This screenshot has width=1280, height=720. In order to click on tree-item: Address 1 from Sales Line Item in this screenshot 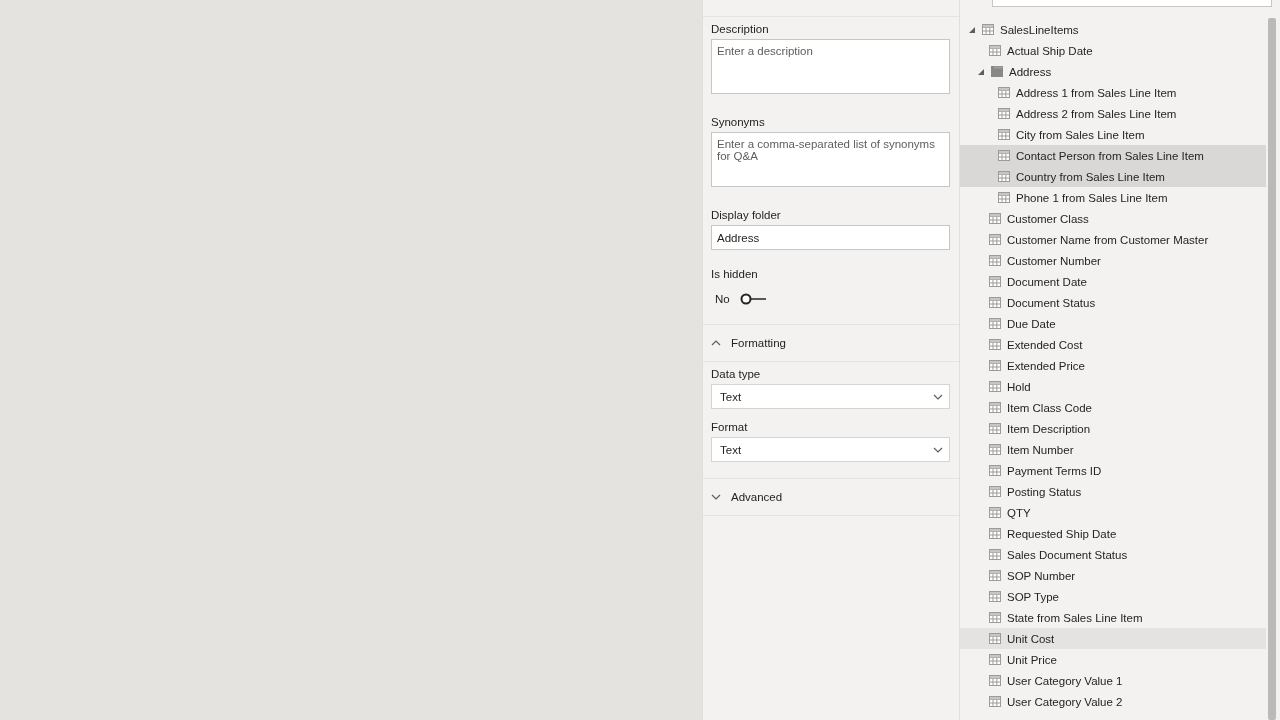, I will do `click(1113, 92)`.